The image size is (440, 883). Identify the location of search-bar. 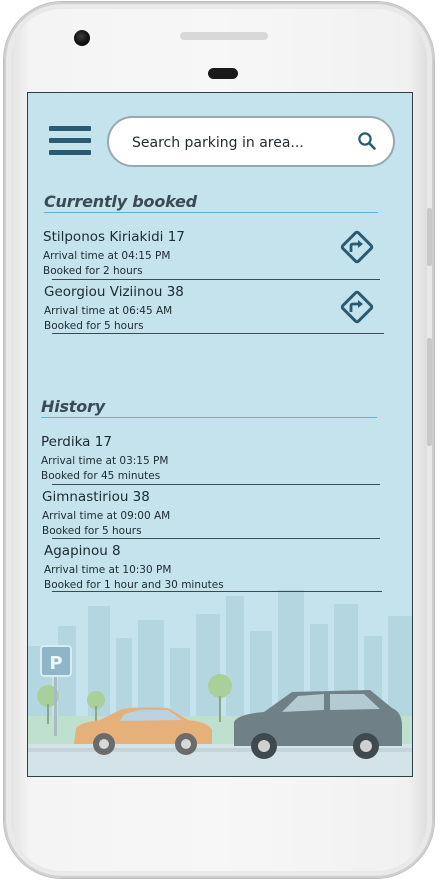
(251, 141).